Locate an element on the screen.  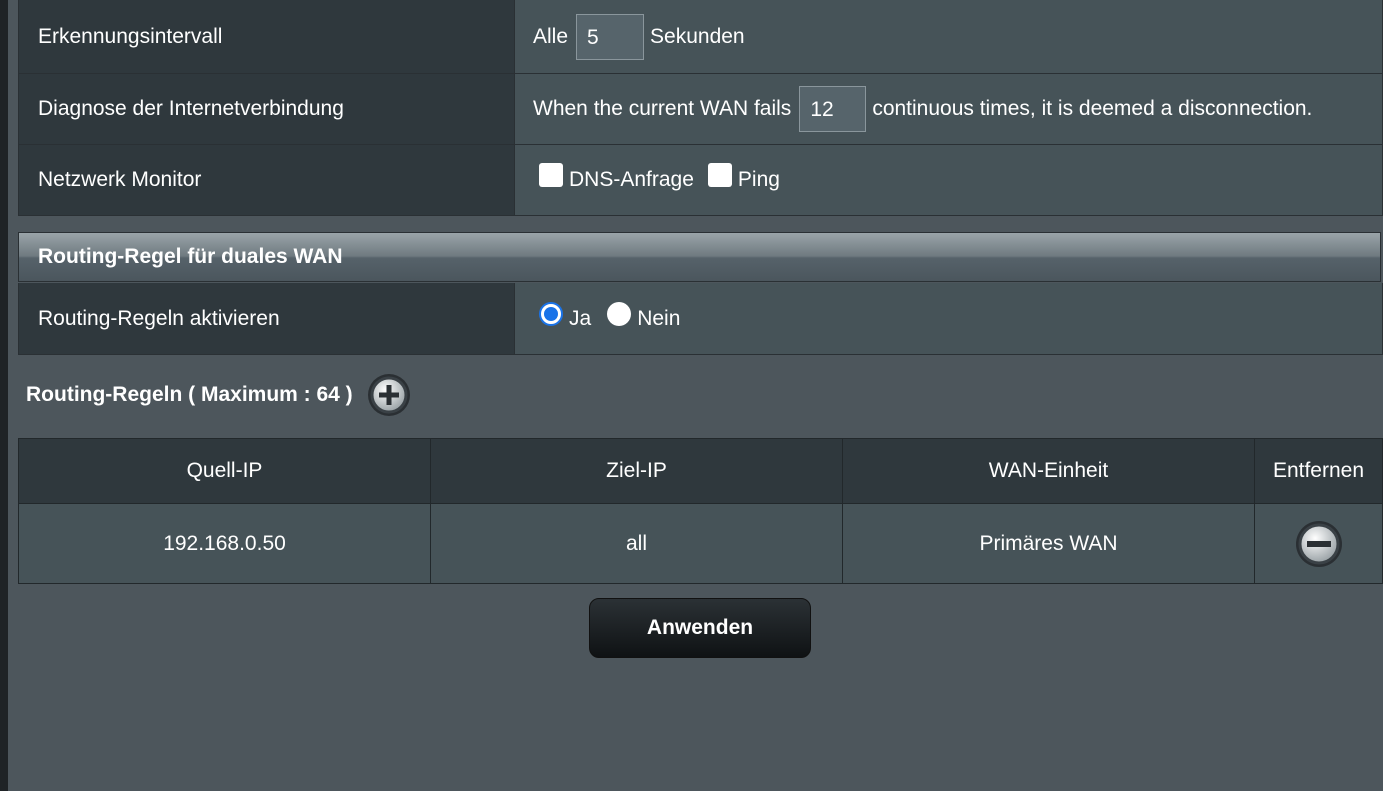
apply-button: Anwenden is located at coordinates (700, 628).